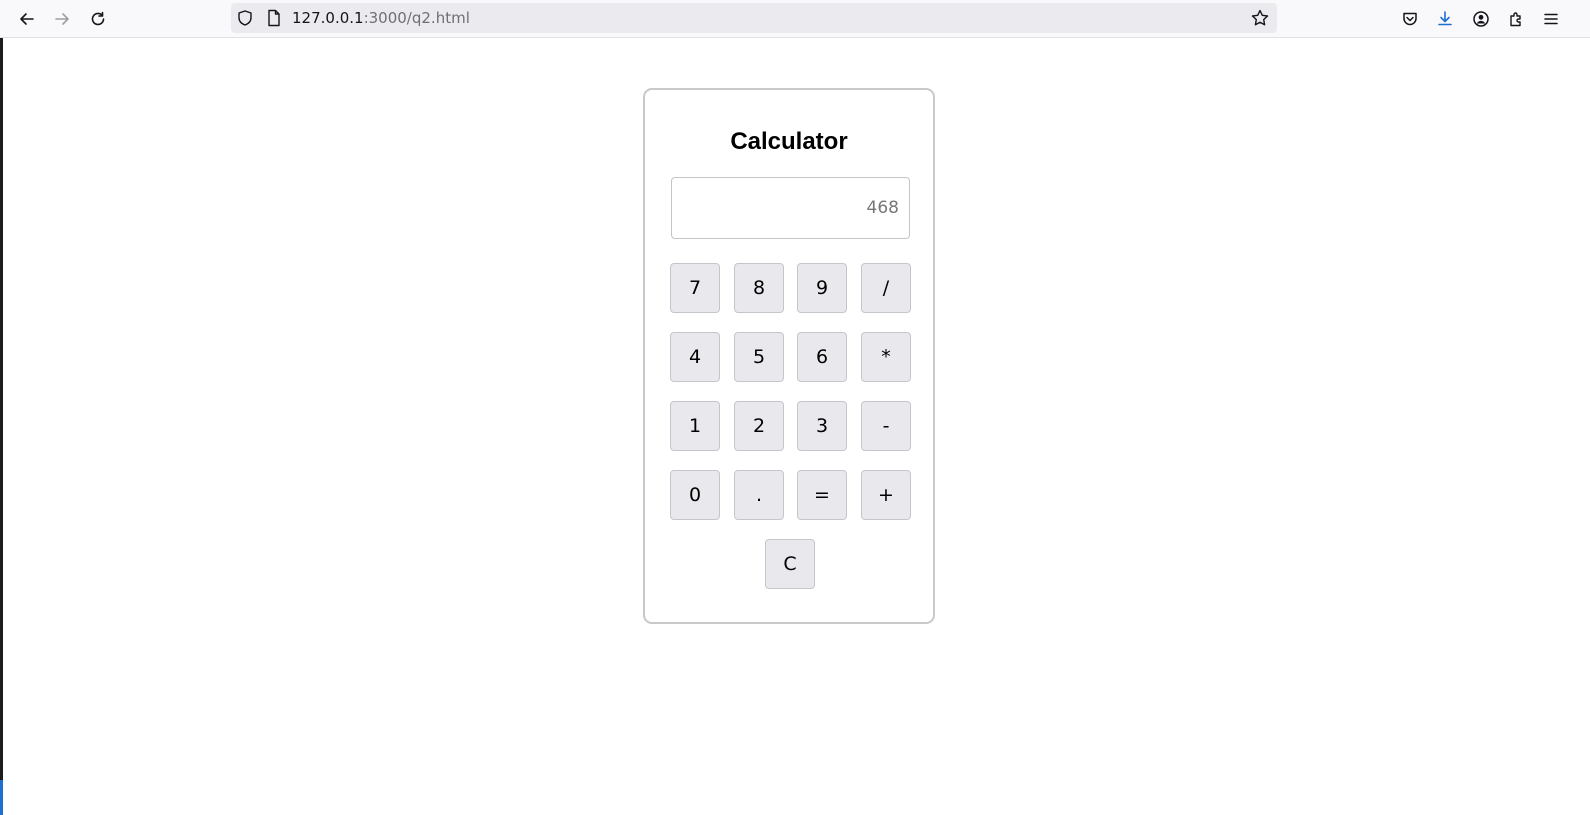 This screenshot has width=1590, height=815. Describe the element at coordinates (759, 426) in the screenshot. I see `key-2: 2` at that location.